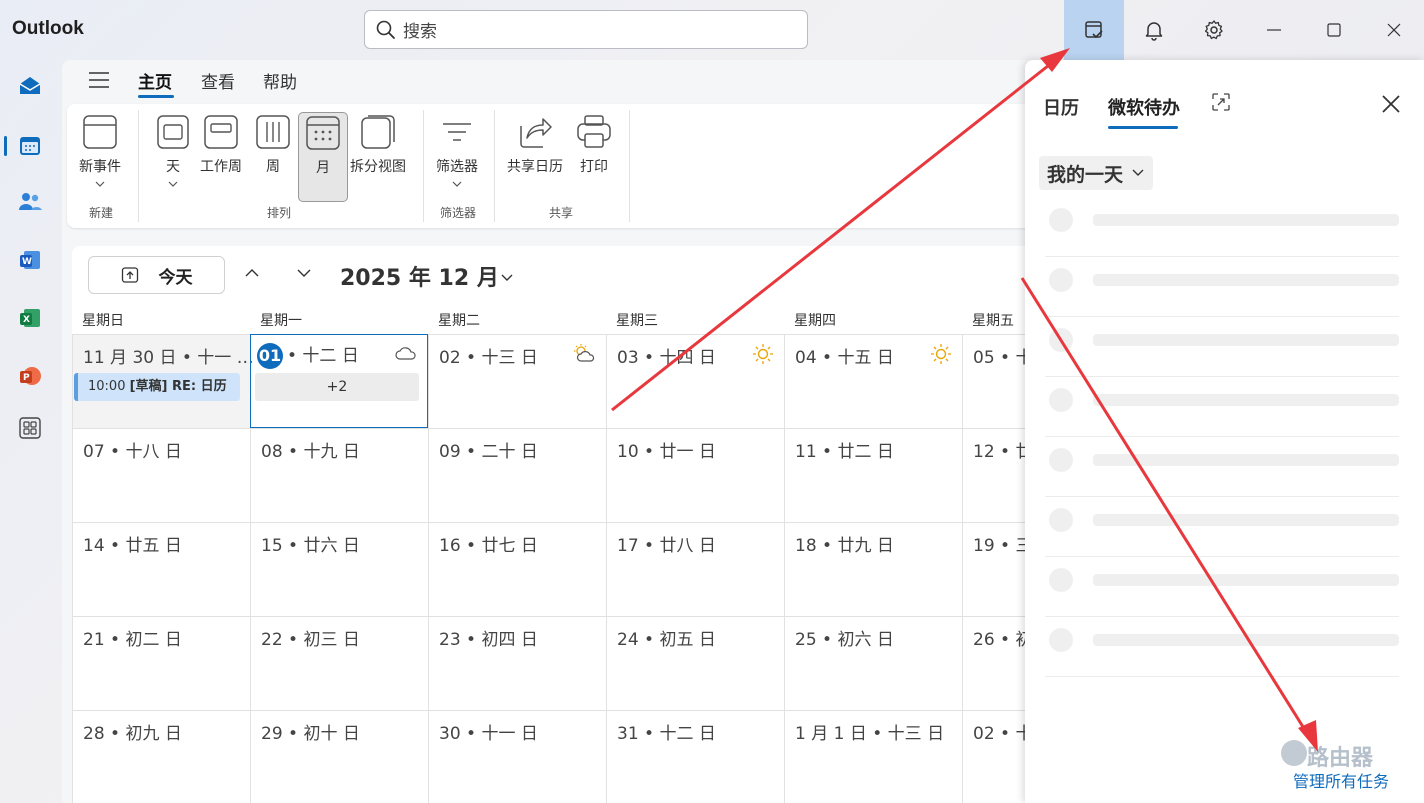 This screenshot has width=1424, height=803. I want to click on ribbon-separator, so click(629, 166).